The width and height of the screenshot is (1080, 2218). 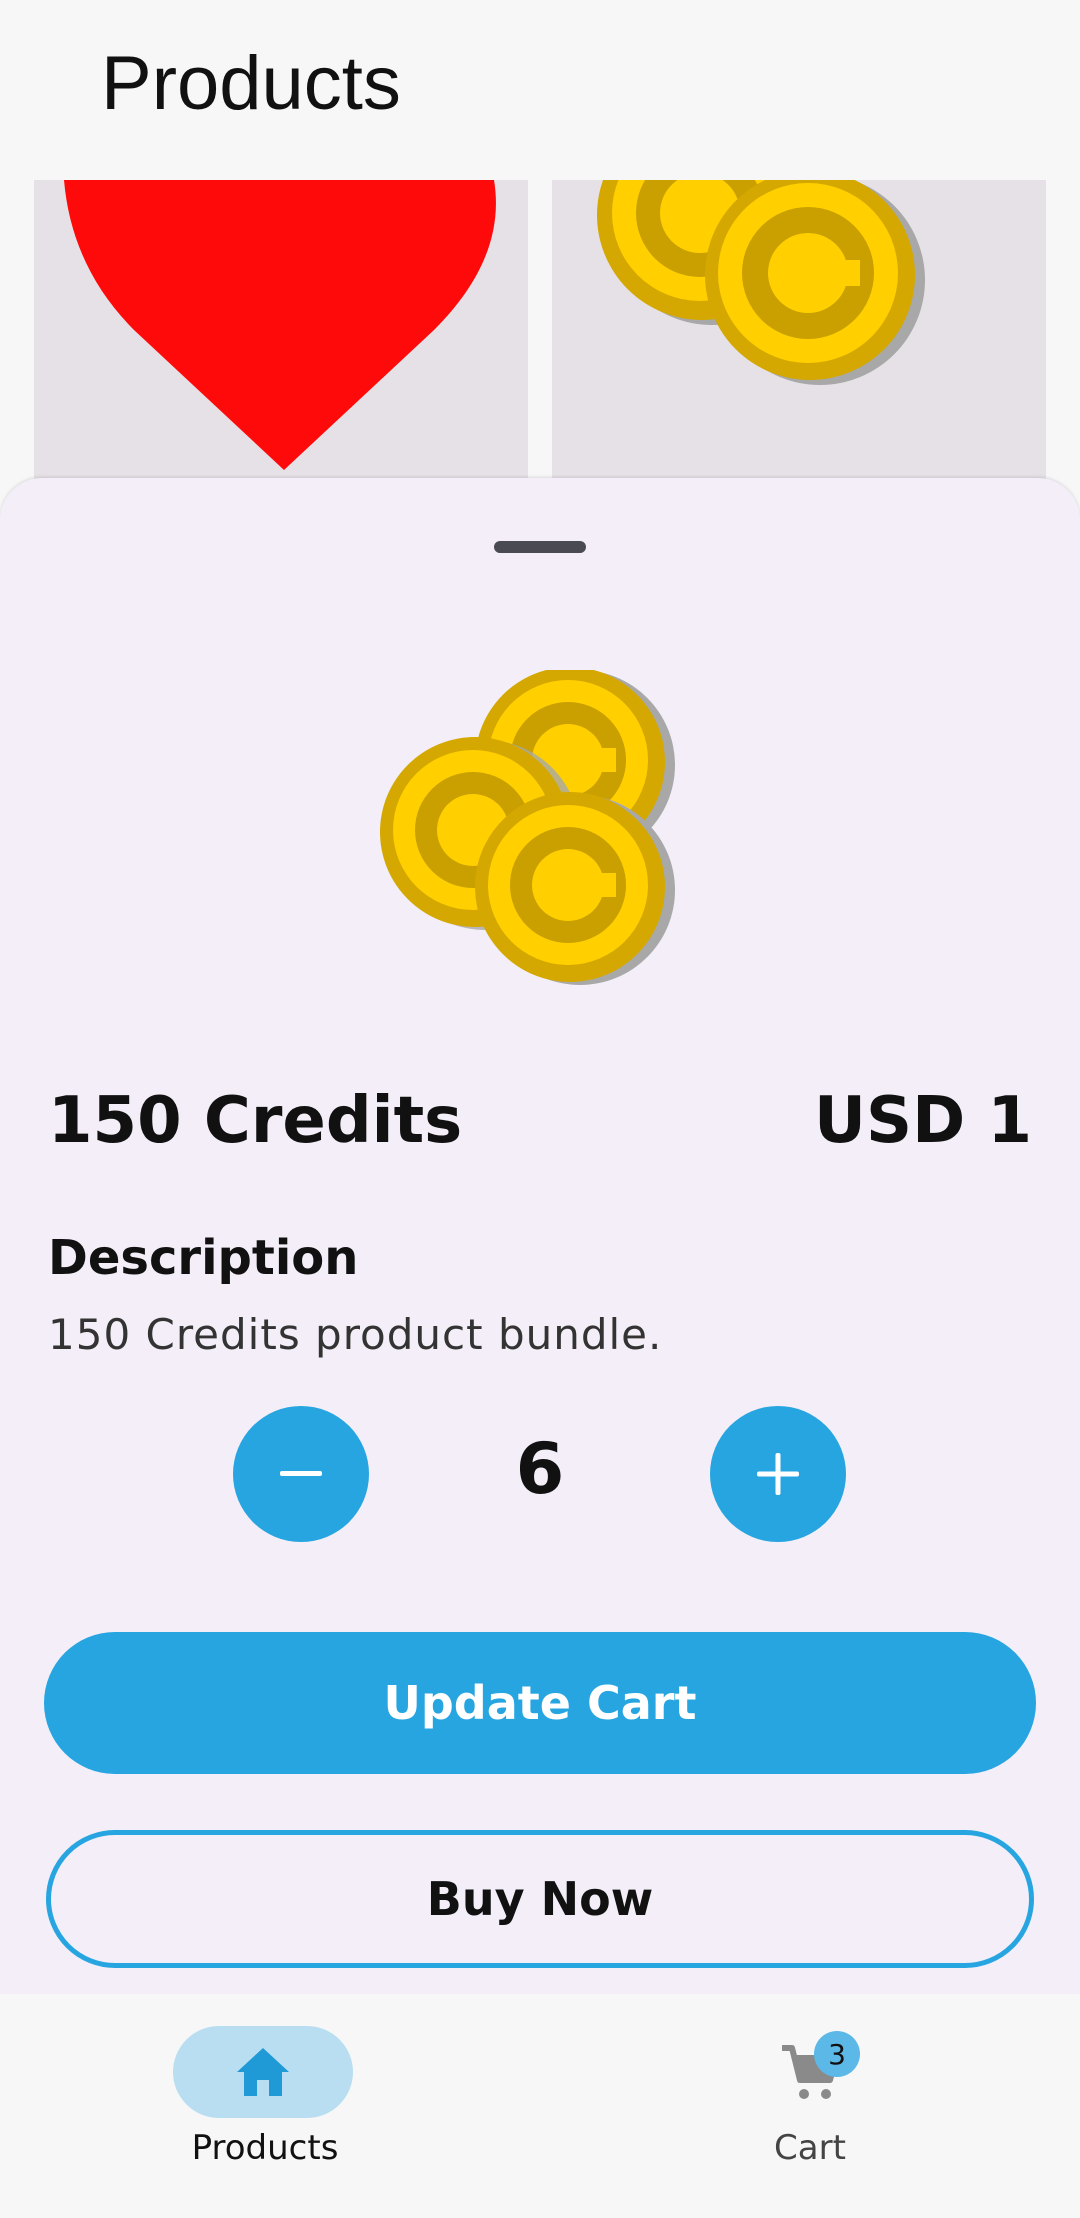 I want to click on product-tile-coins, so click(x=799, y=330).